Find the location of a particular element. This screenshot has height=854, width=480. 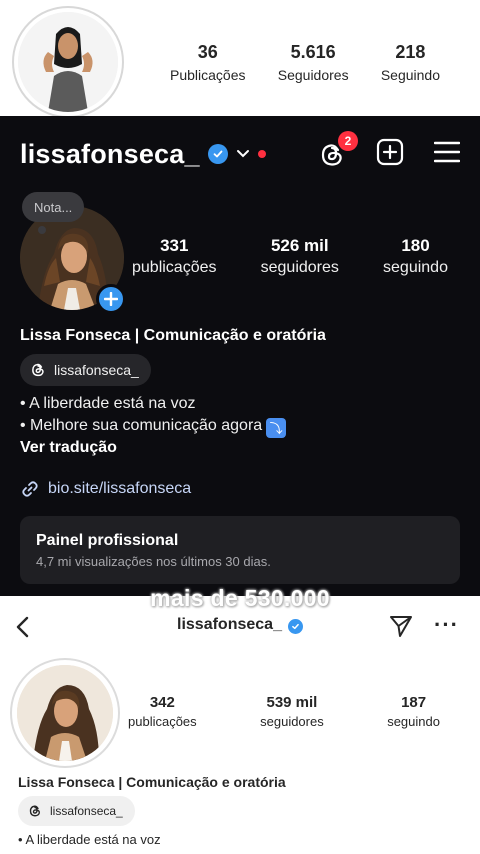

following-count: 180 is located at coordinates (415, 245).